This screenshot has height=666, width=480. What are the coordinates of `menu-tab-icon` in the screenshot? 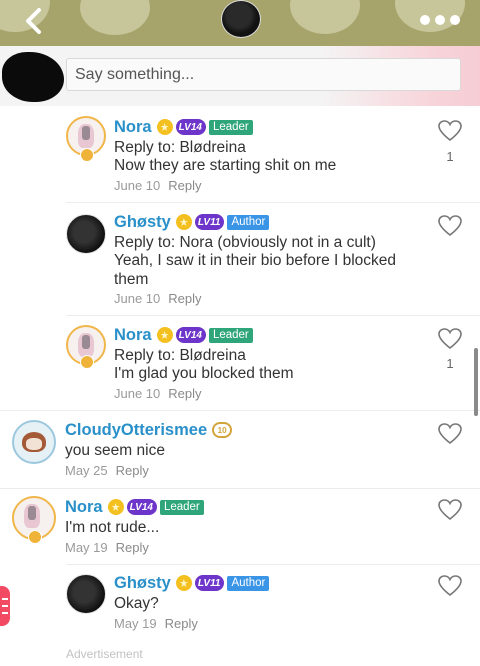 It's located at (5, 606).